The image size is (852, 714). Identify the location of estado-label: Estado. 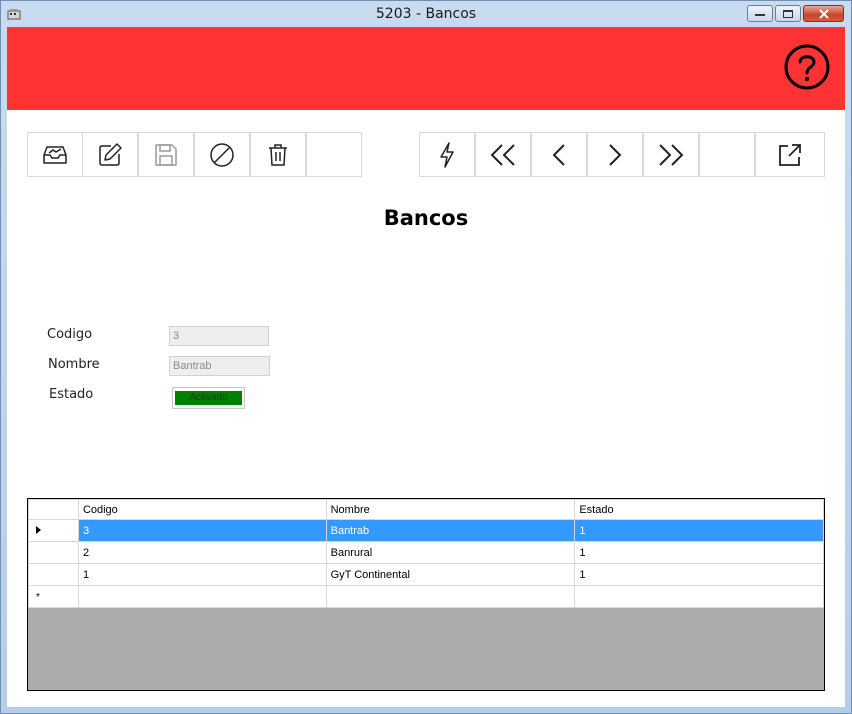
(71, 394).